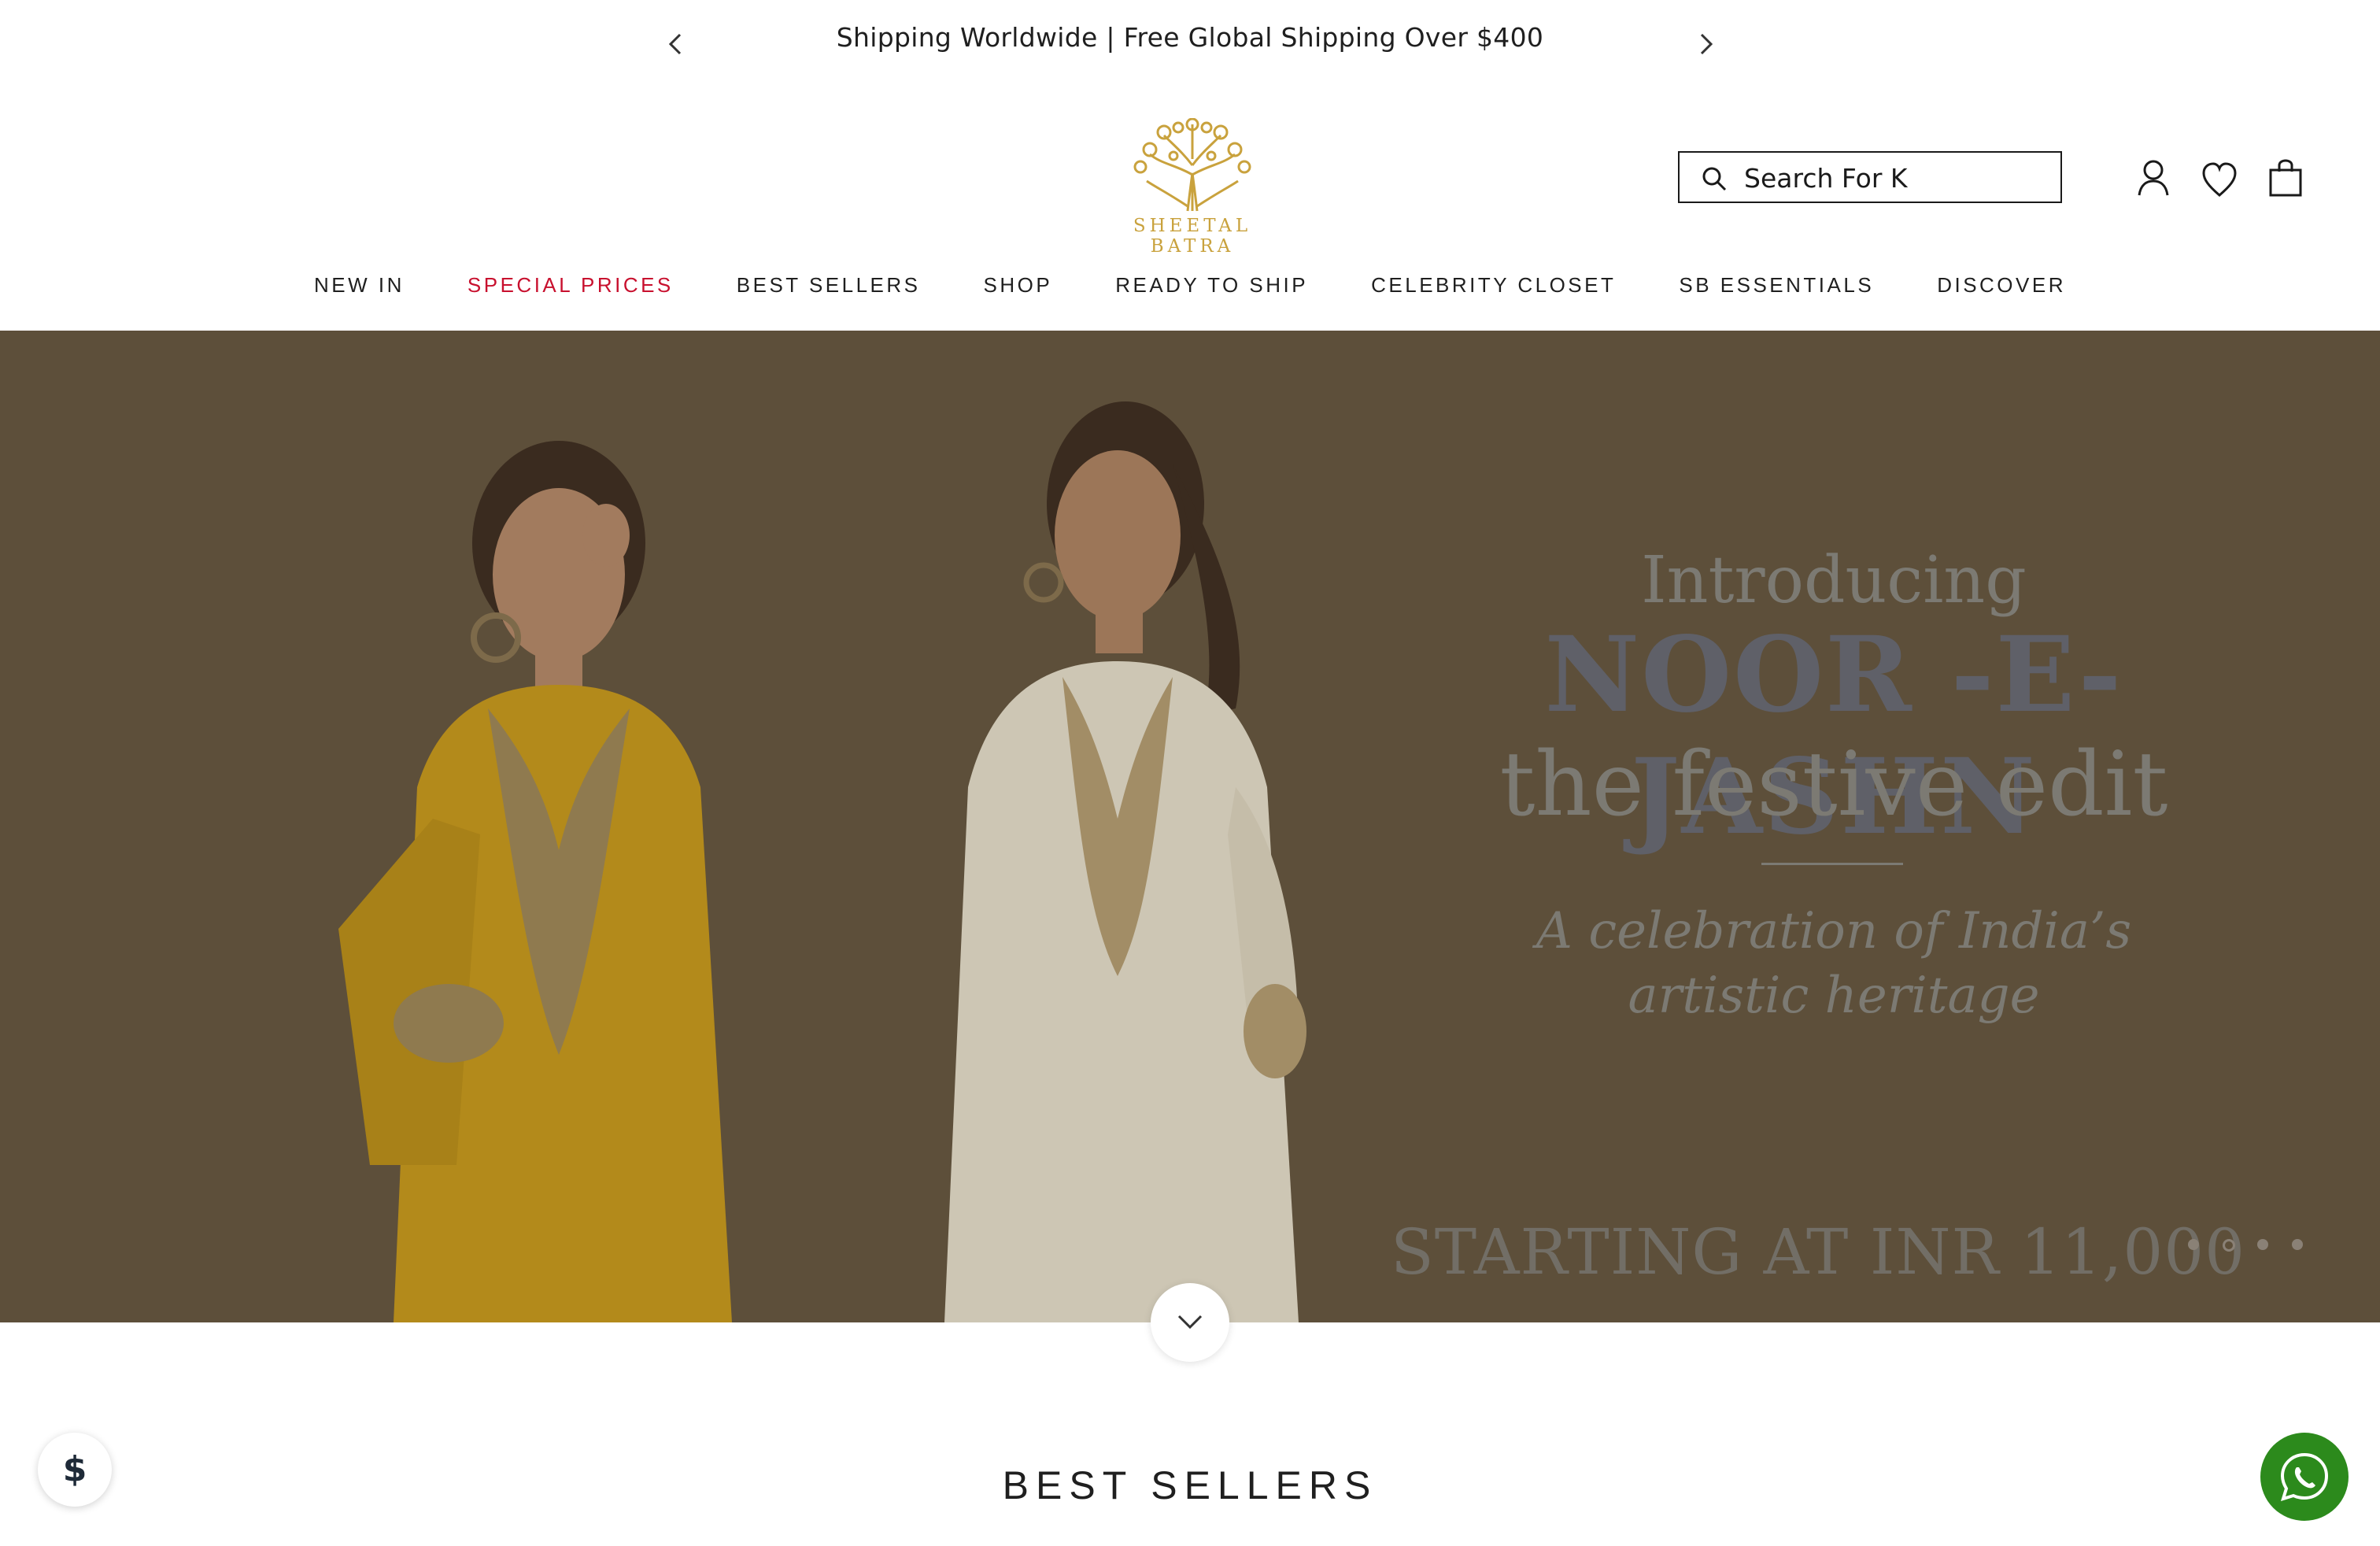 The height and width of the screenshot is (1546, 2380). Describe the element at coordinates (1834, 580) in the screenshot. I see `hero-intro: Introducing` at that location.